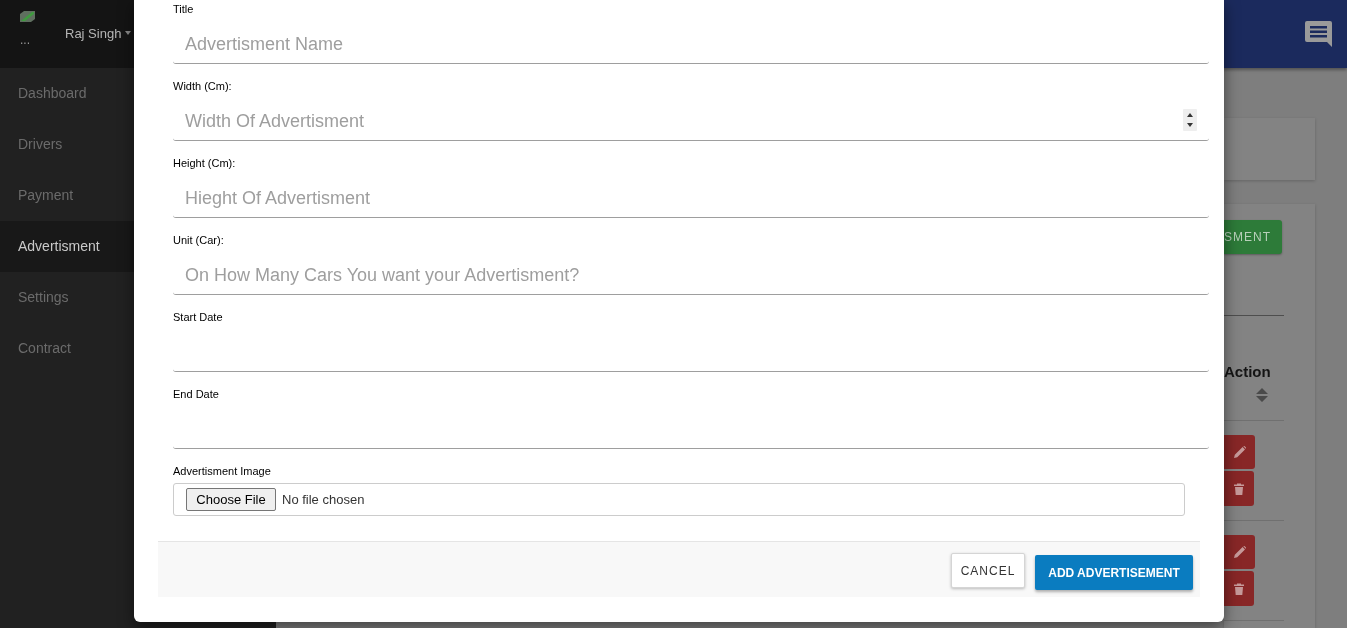 The width and height of the screenshot is (1347, 628). What do you see at coordinates (1253, 237) in the screenshot?
I see `action-button: SMENT` at bounding box center [1253, 237].